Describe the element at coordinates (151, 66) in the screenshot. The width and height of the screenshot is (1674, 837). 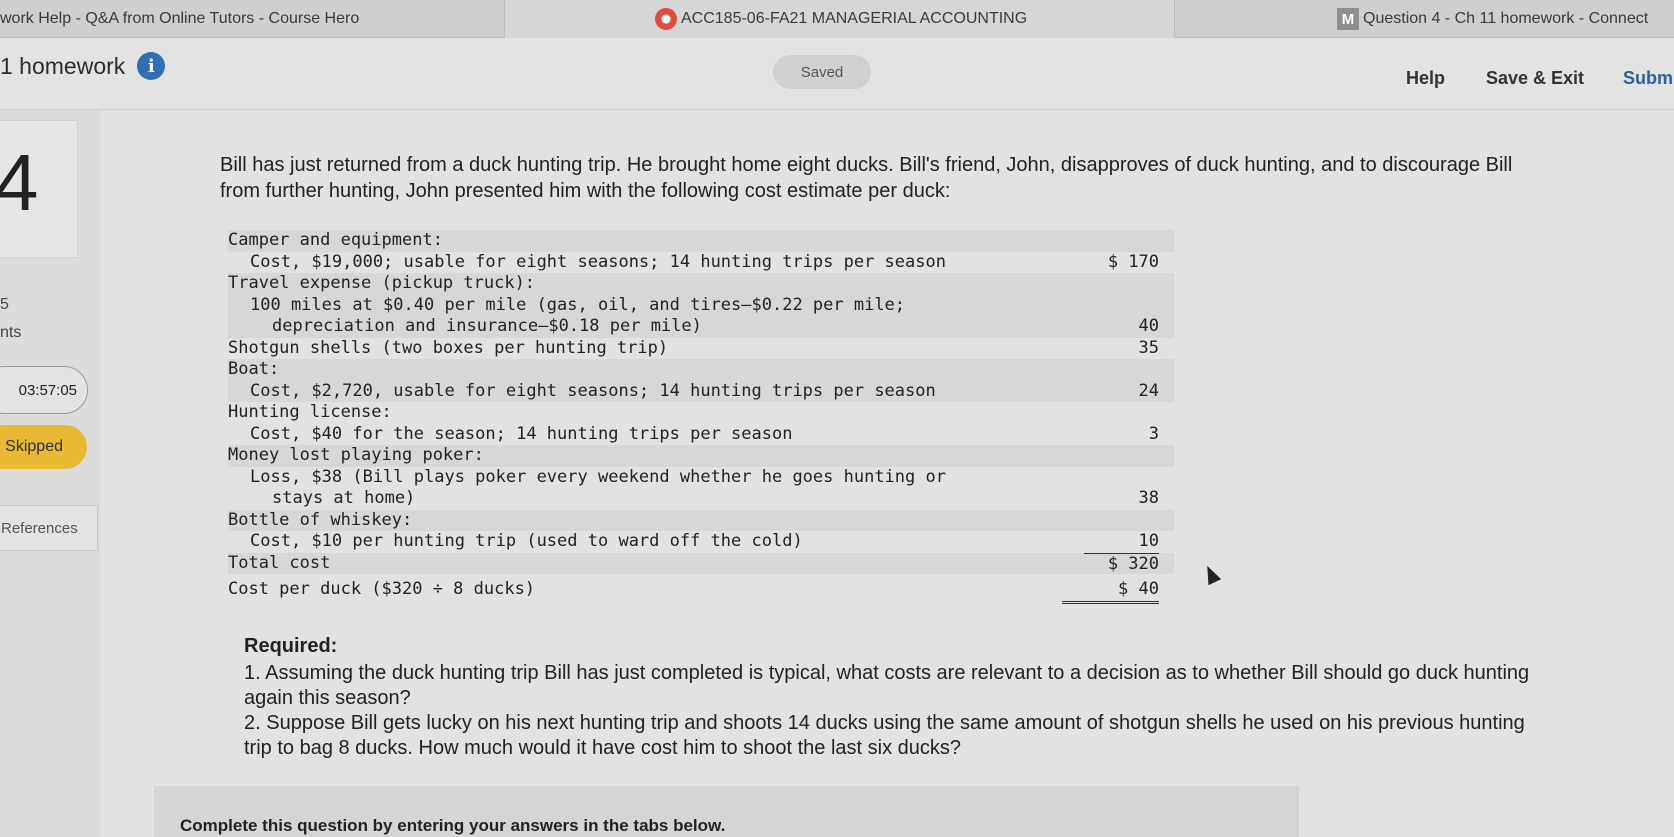
I see `info-icon: i` at that location.